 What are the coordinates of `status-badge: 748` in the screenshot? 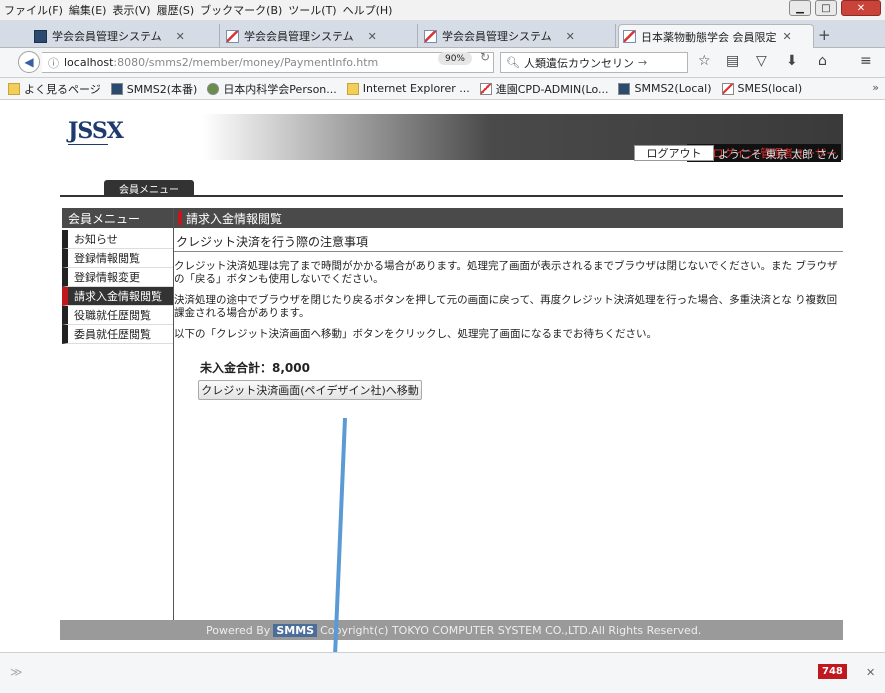 It's located at (832, 671).